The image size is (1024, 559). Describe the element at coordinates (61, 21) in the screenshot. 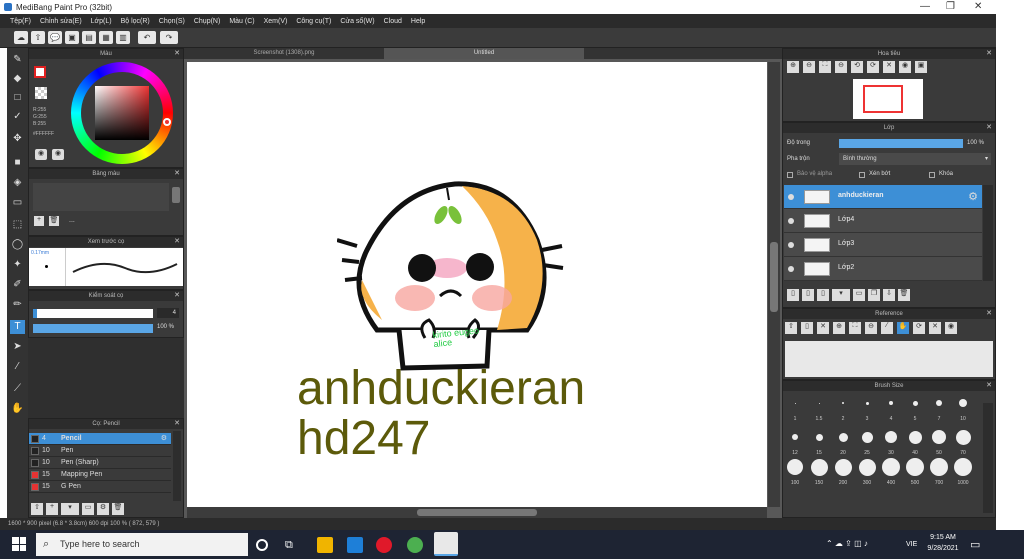

I see `menu-edit: Chỉnh sửa(E)` at that location.